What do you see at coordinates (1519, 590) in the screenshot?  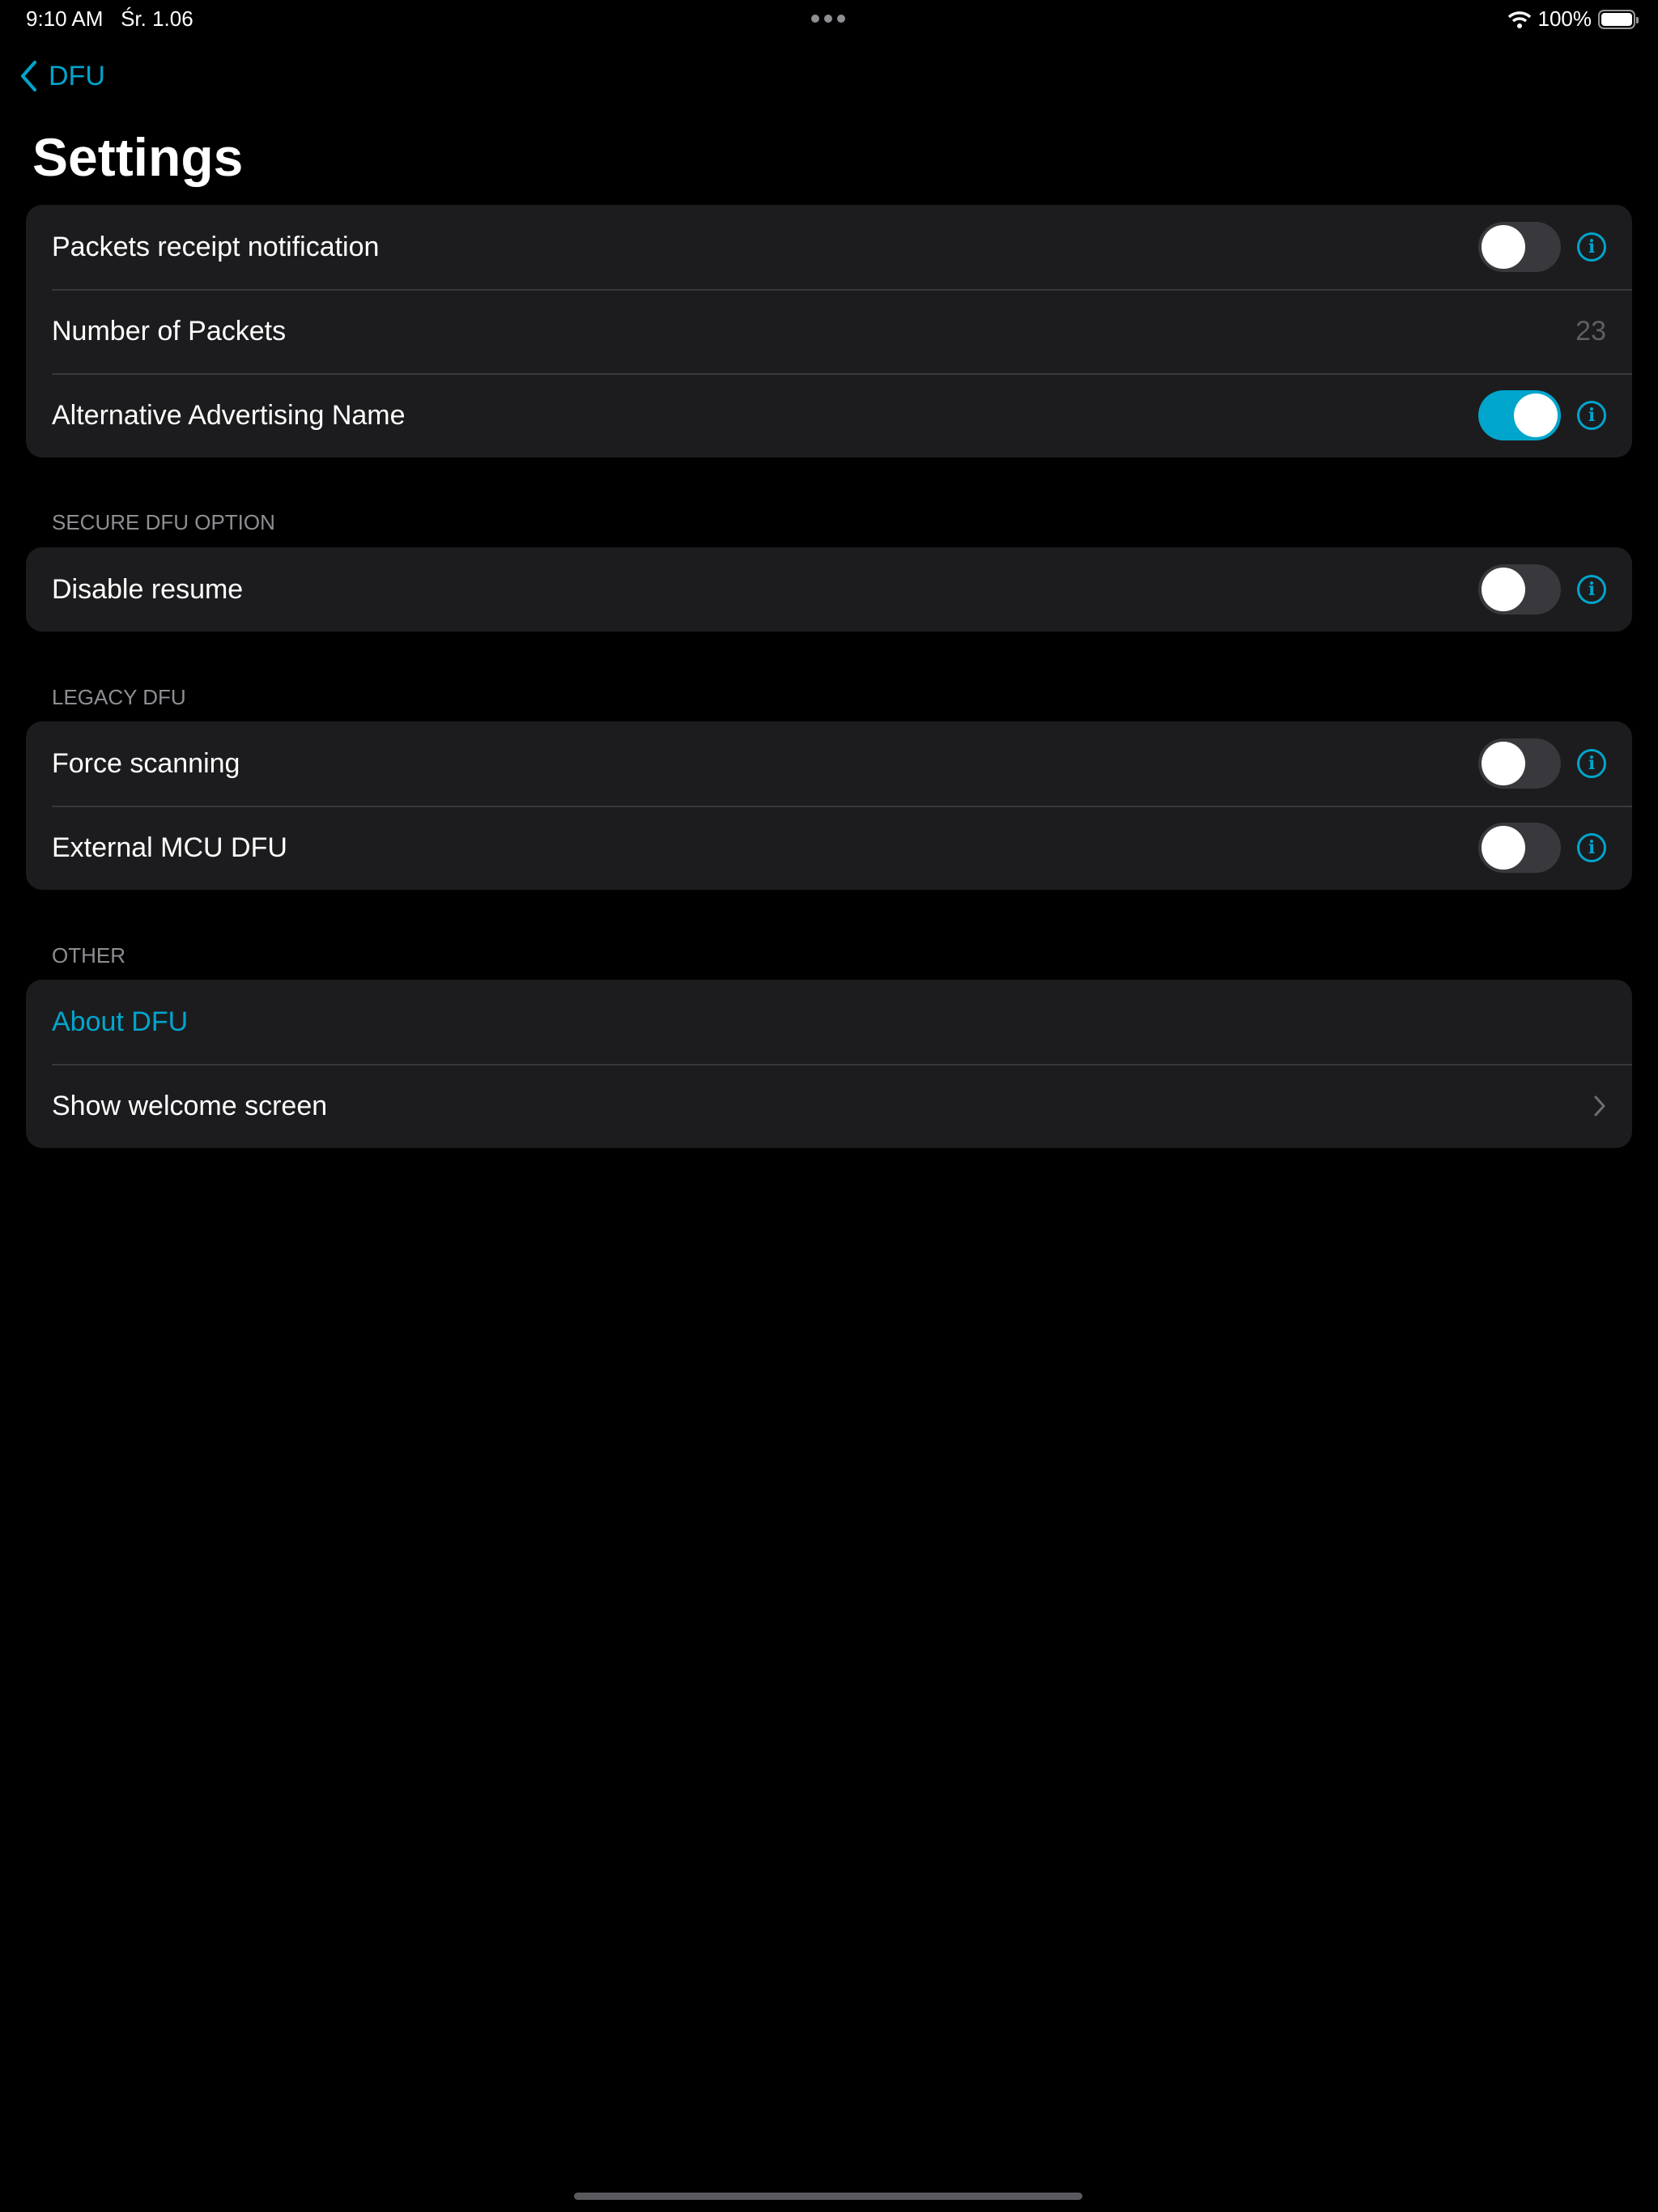 I see `disable-resume-toggle` at bounding box center [1519, 590].